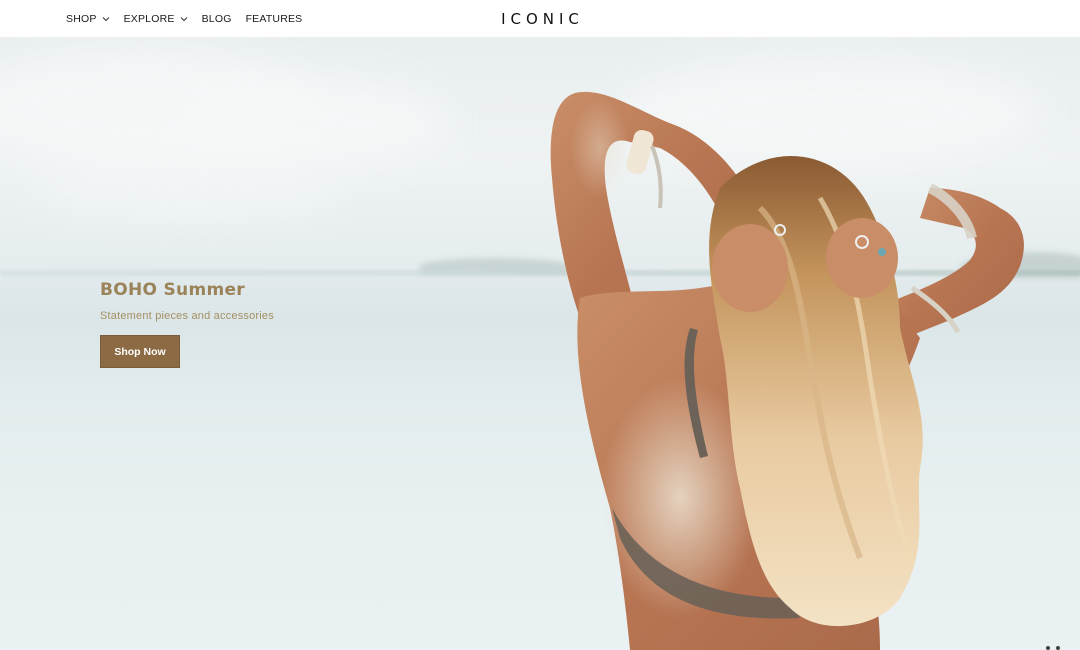  I want to click on nav-label-features: FEATURES, so click(274, 19).